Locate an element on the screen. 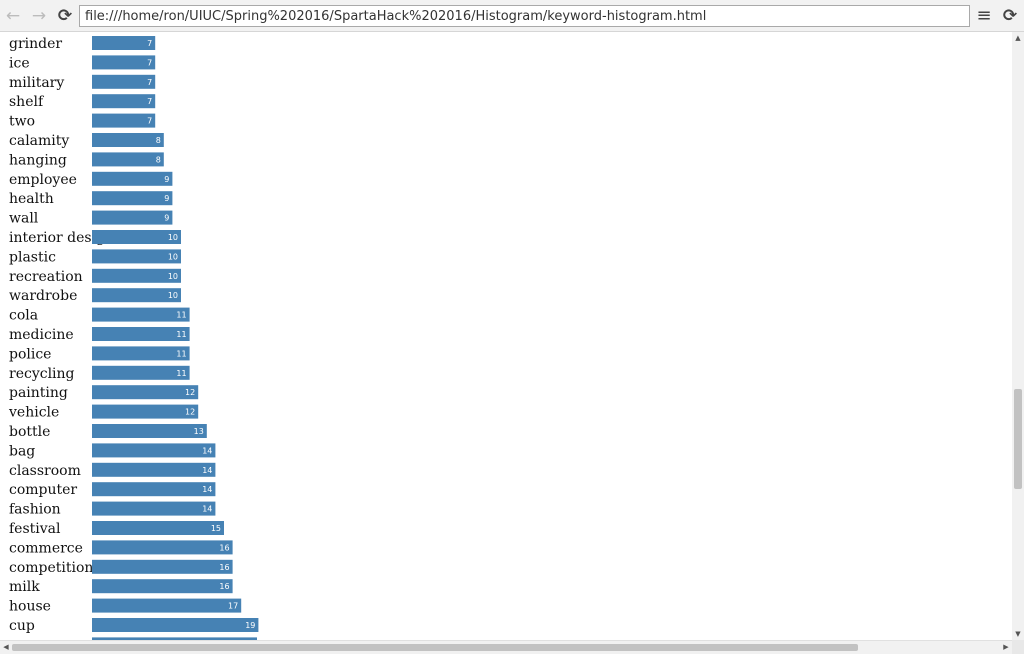 The width and height of the screenshot is (1024, 654). horizontal-scrollbar: ◀ ▶ is located at coordinates (506, 647).